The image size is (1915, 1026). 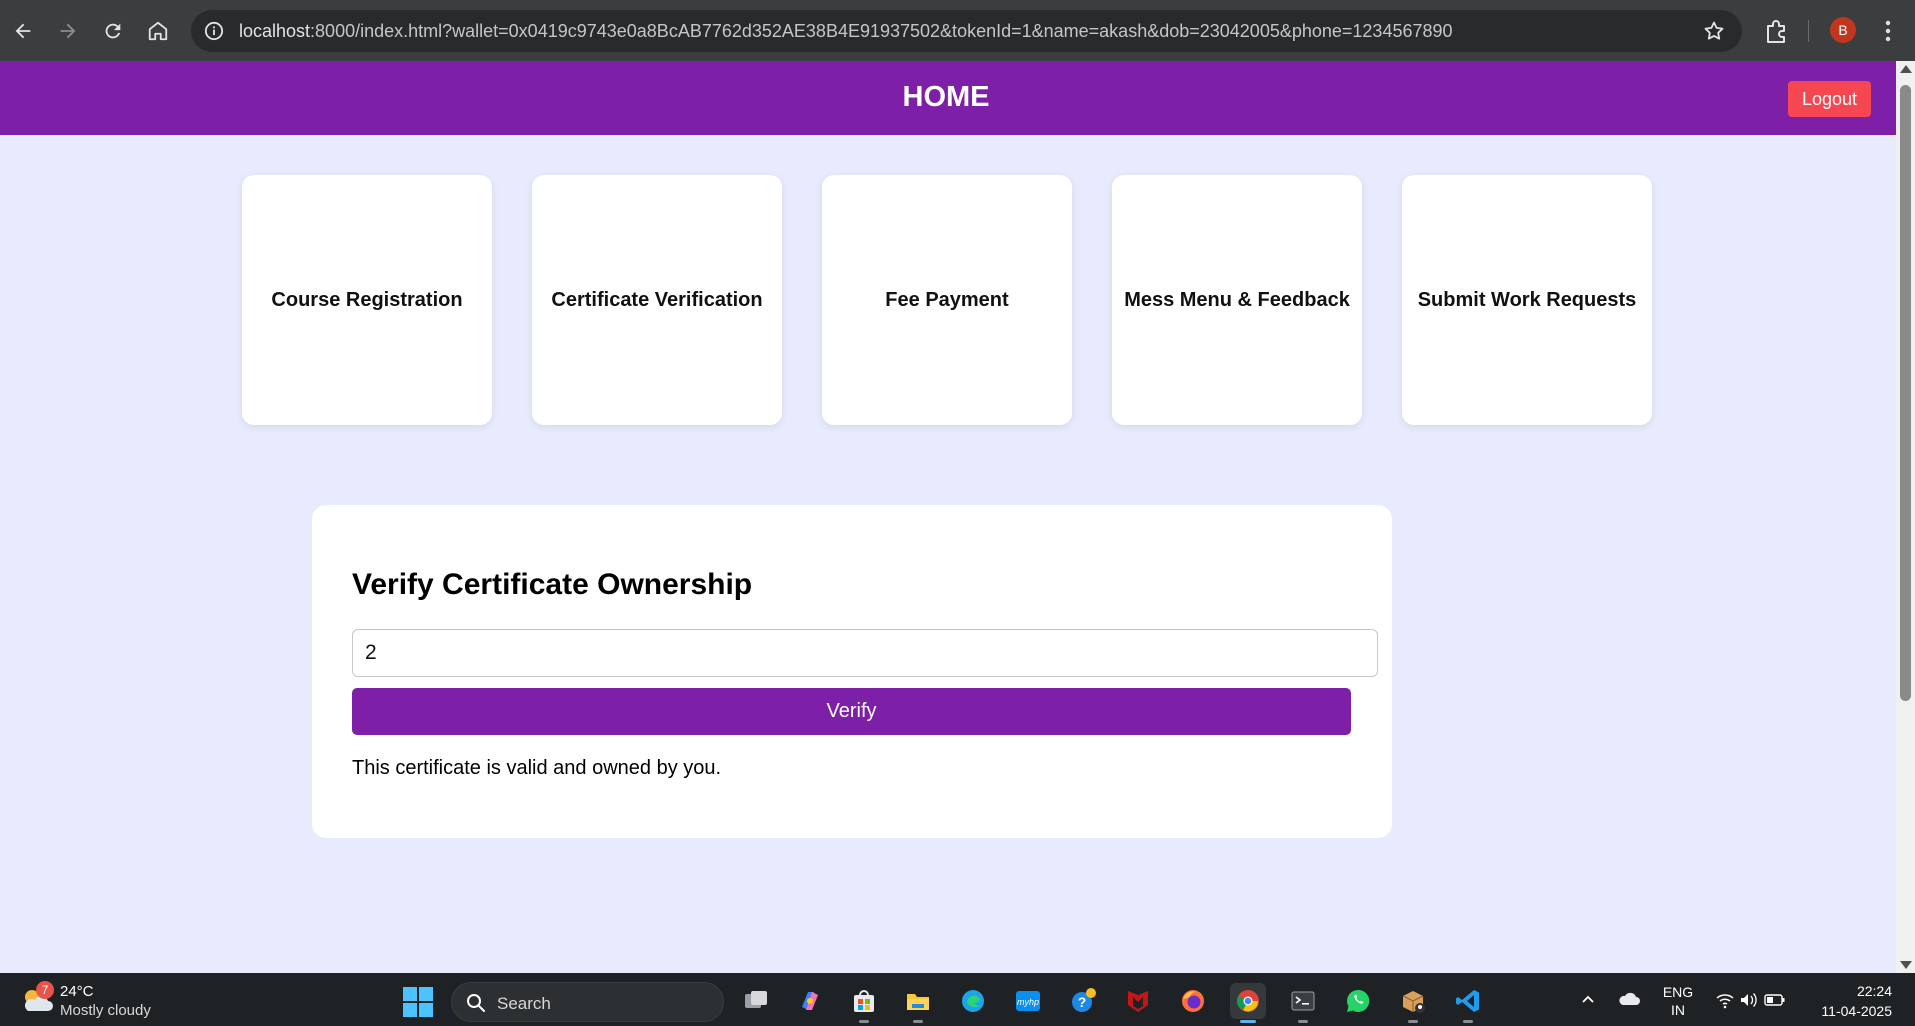 What do you see at coordinates (1843, 30) in the screenshot?
I see `profile-avatar: B` at bounding box center [1843, 30].